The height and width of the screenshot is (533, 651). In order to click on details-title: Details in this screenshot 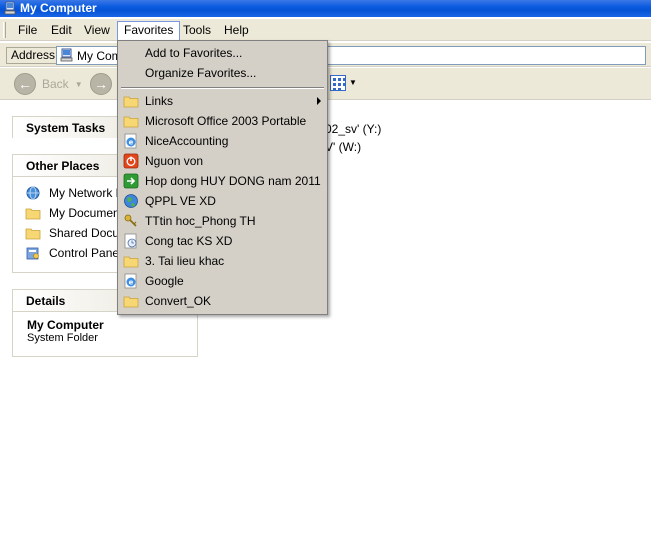, I will do `click(46, 301)`.